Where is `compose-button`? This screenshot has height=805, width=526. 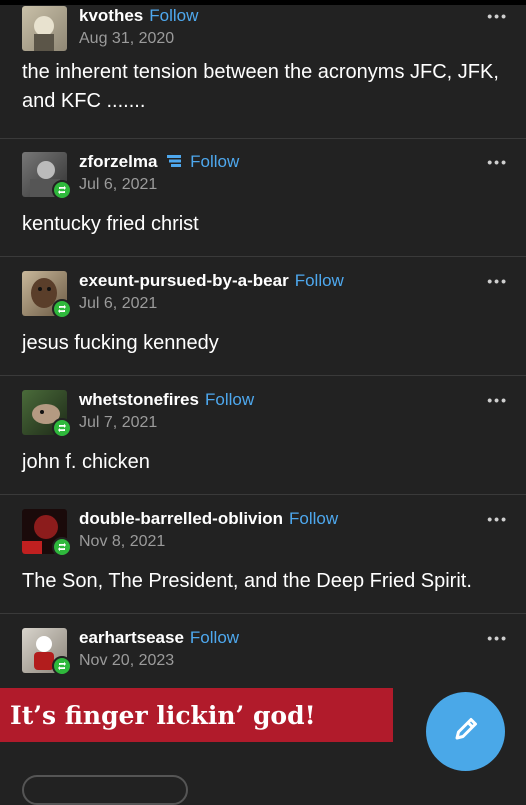 compose-button is located at coordinates (465, 731).